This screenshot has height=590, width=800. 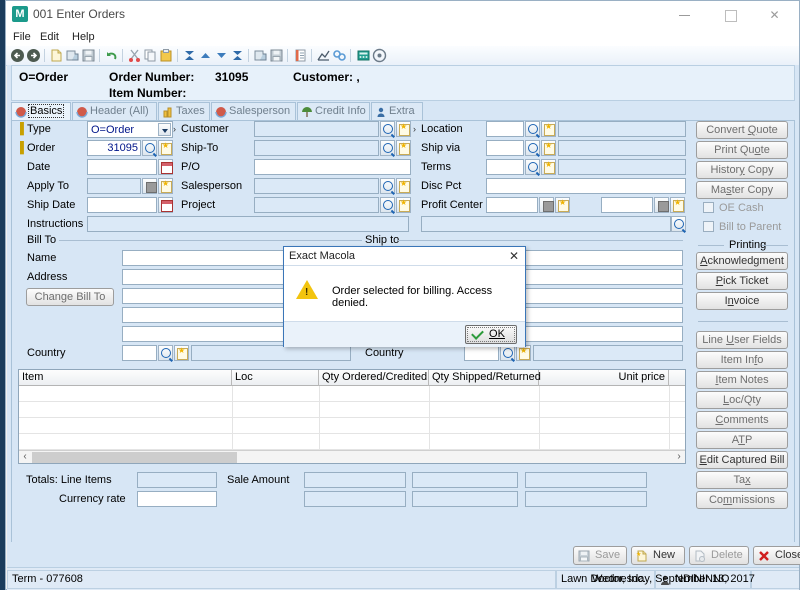 What do you see at coordinates (742, 301) in the screenshot?
I see `invoice-button: Invoice` at bounding box center [742, 301].